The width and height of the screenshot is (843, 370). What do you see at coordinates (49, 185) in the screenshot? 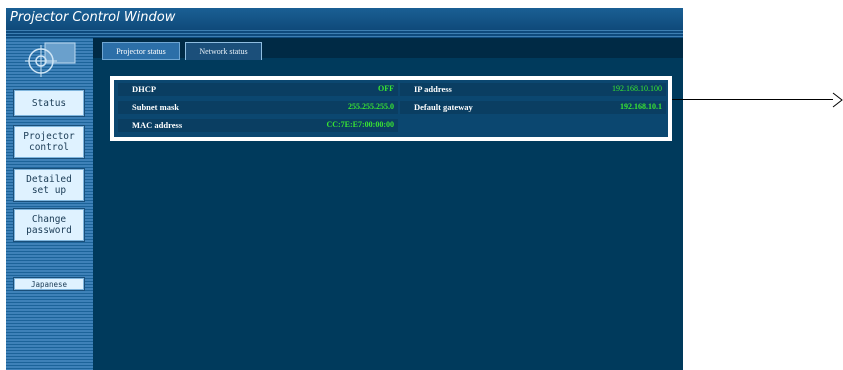
I see `detailed-setup-button: Detailed set up` at bounding box center [49, 185].